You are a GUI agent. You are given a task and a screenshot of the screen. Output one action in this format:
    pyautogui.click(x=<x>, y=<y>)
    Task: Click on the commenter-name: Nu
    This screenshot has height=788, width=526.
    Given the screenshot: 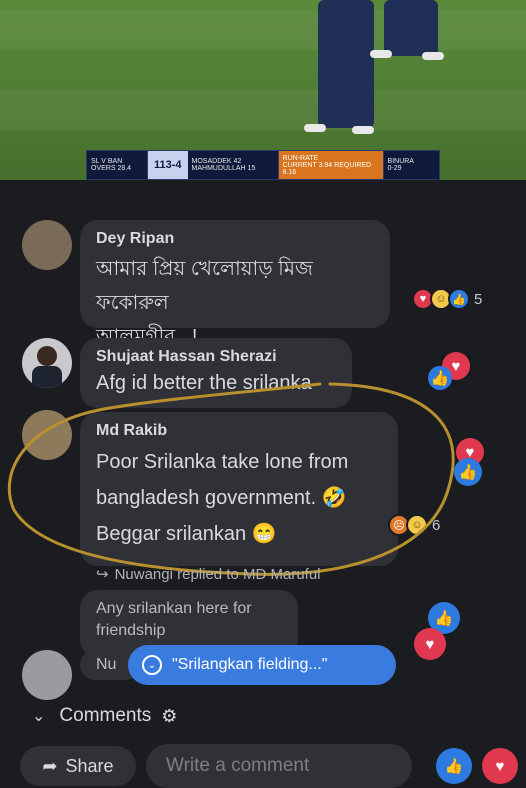 What is the action you would take?
    pyautogui.click(x=106, y=664)
    